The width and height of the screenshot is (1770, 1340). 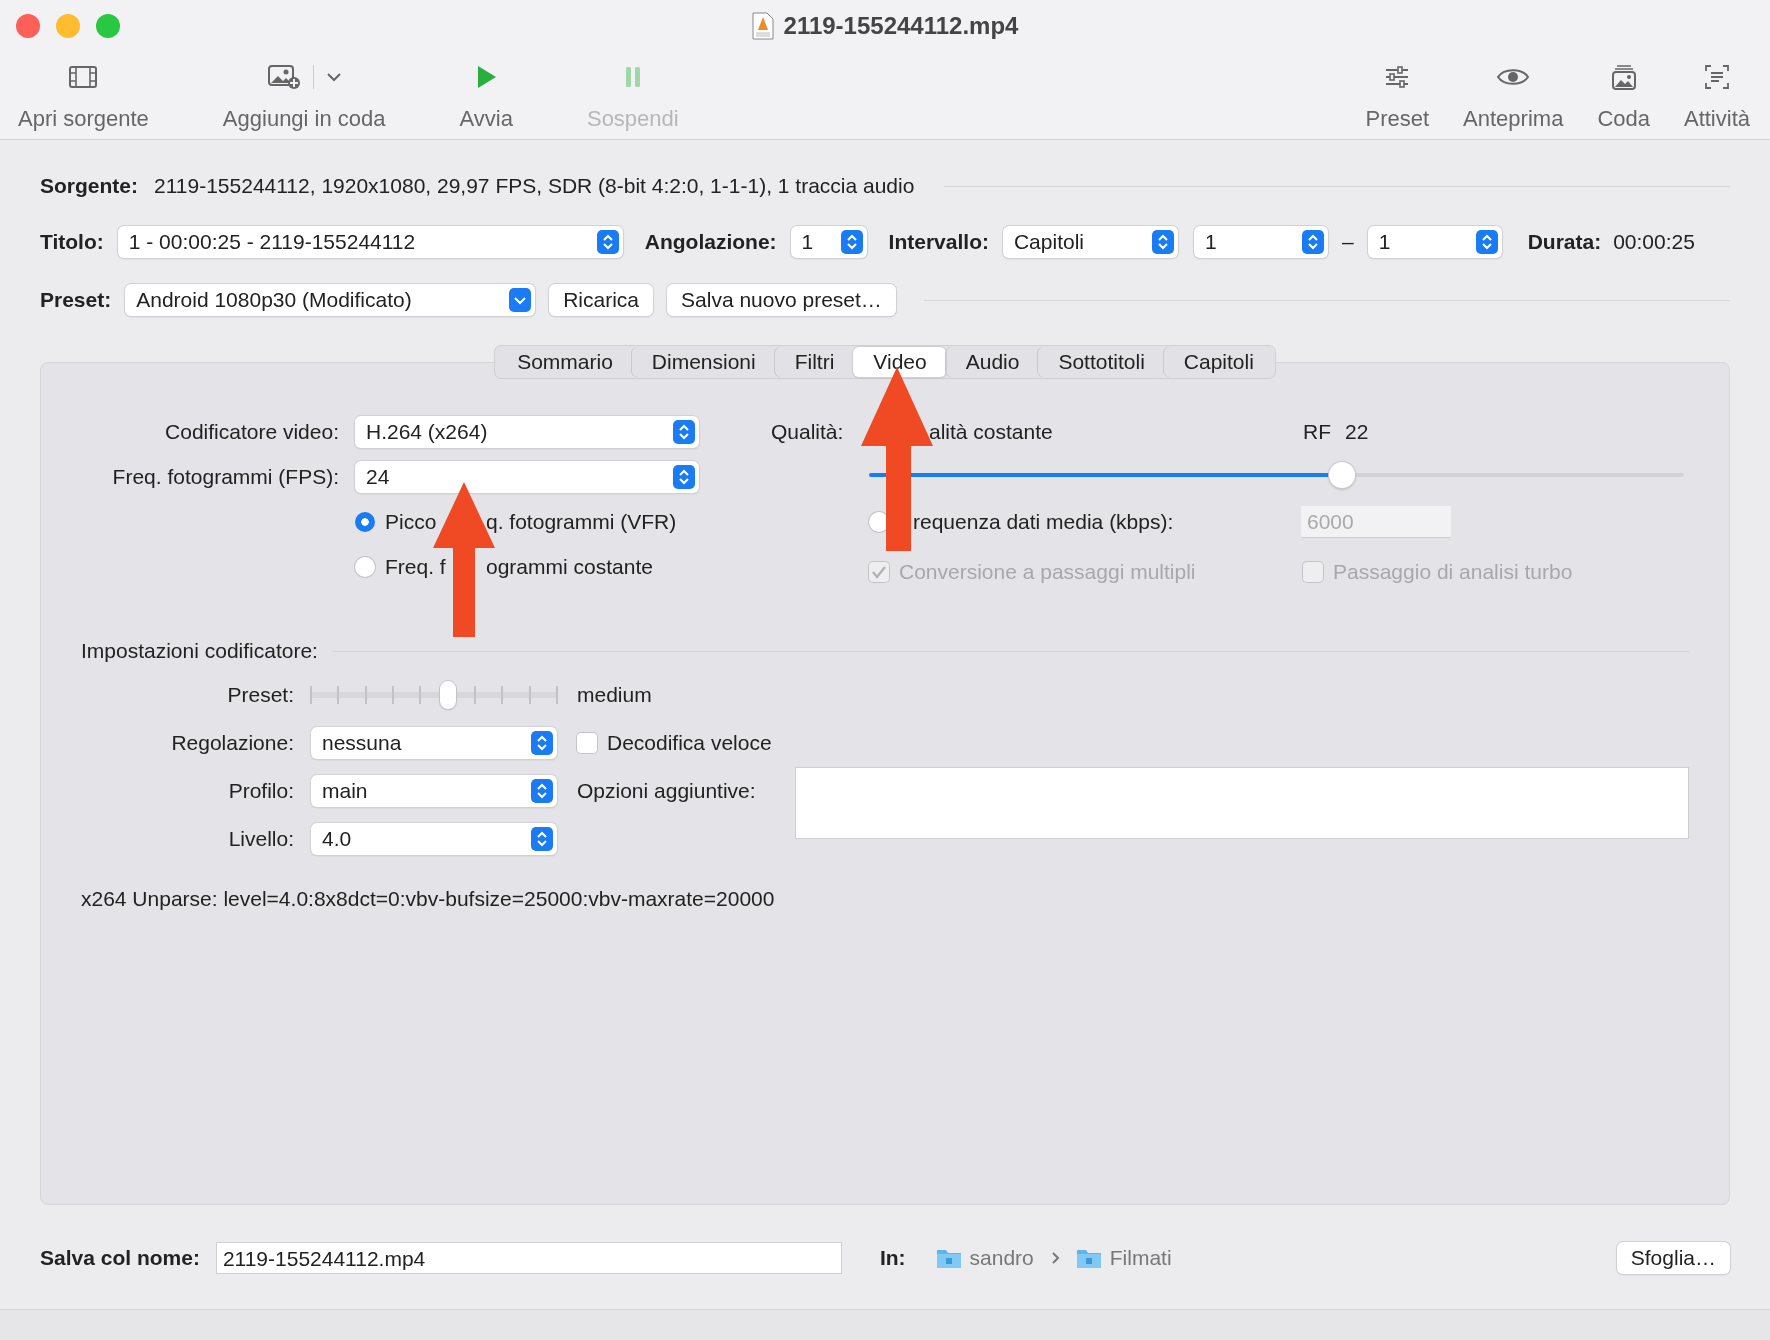 What do you see at coordinates (1716, 97) in the screenshot?
I see `toolbar-button: Attività` at bounding box center [1716, 97].